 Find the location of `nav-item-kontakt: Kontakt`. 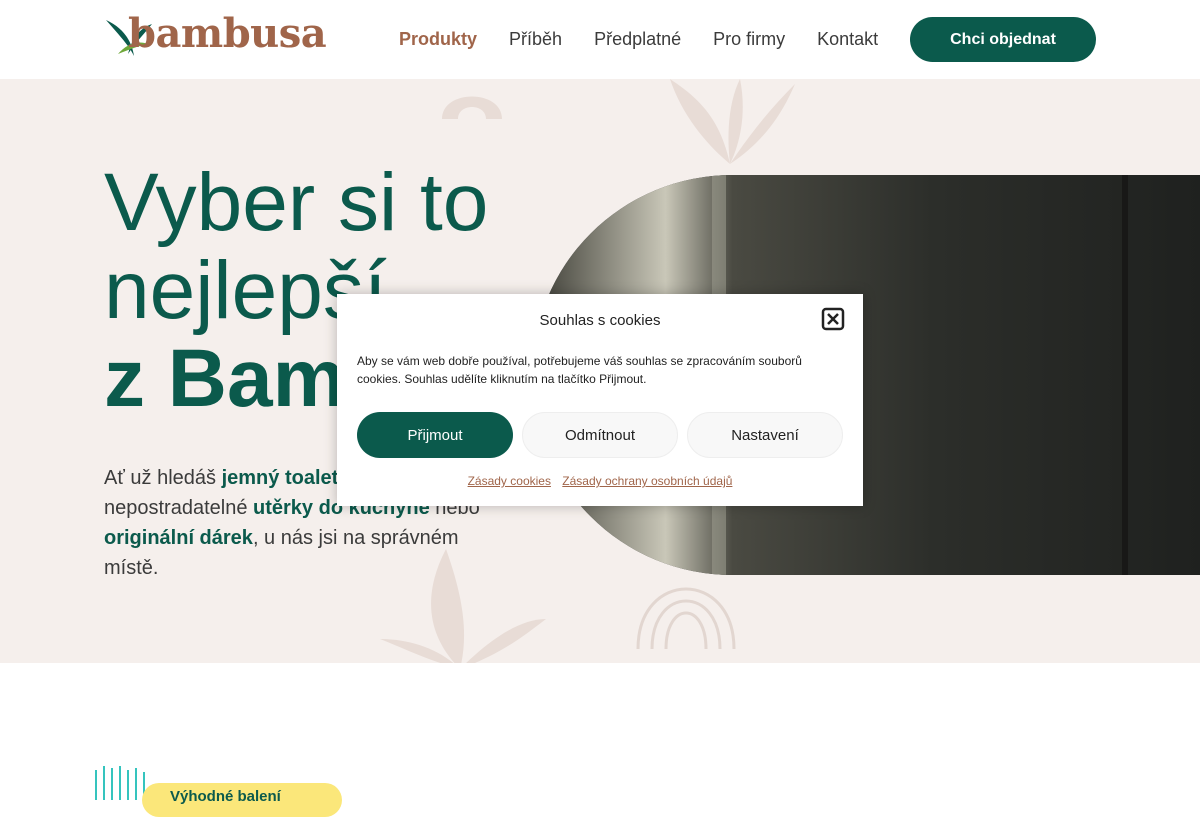

nav-item-kontakt: Kontakt is located at coordinates (847, 39).